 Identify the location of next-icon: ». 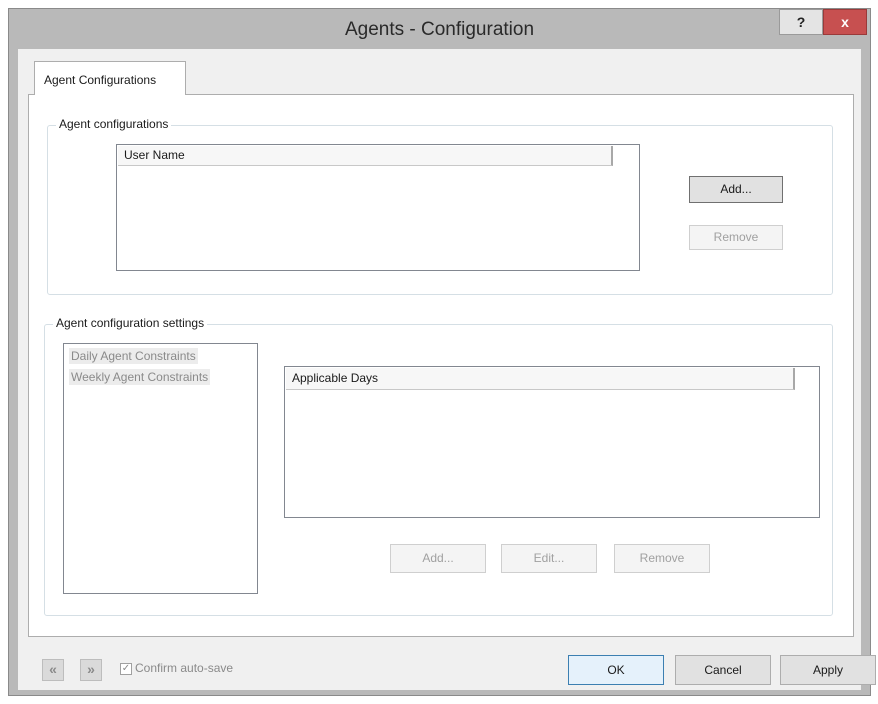
(91, 670).